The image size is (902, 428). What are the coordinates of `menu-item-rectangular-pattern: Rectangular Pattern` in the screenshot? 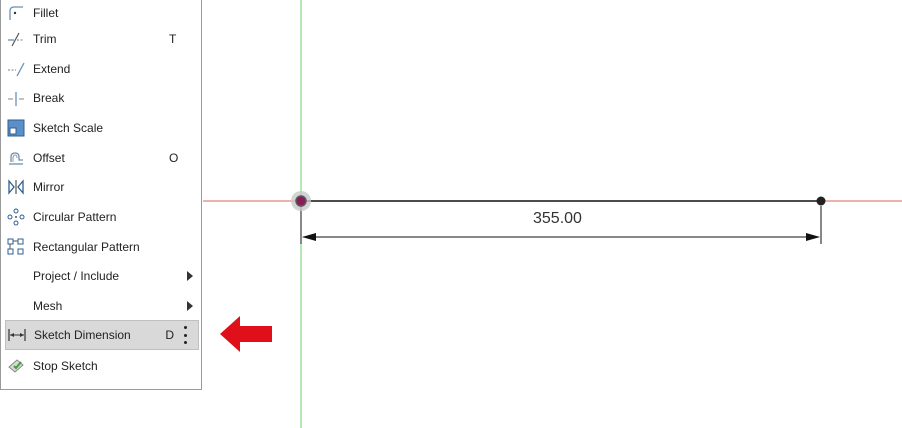 It's located at (102, 247).